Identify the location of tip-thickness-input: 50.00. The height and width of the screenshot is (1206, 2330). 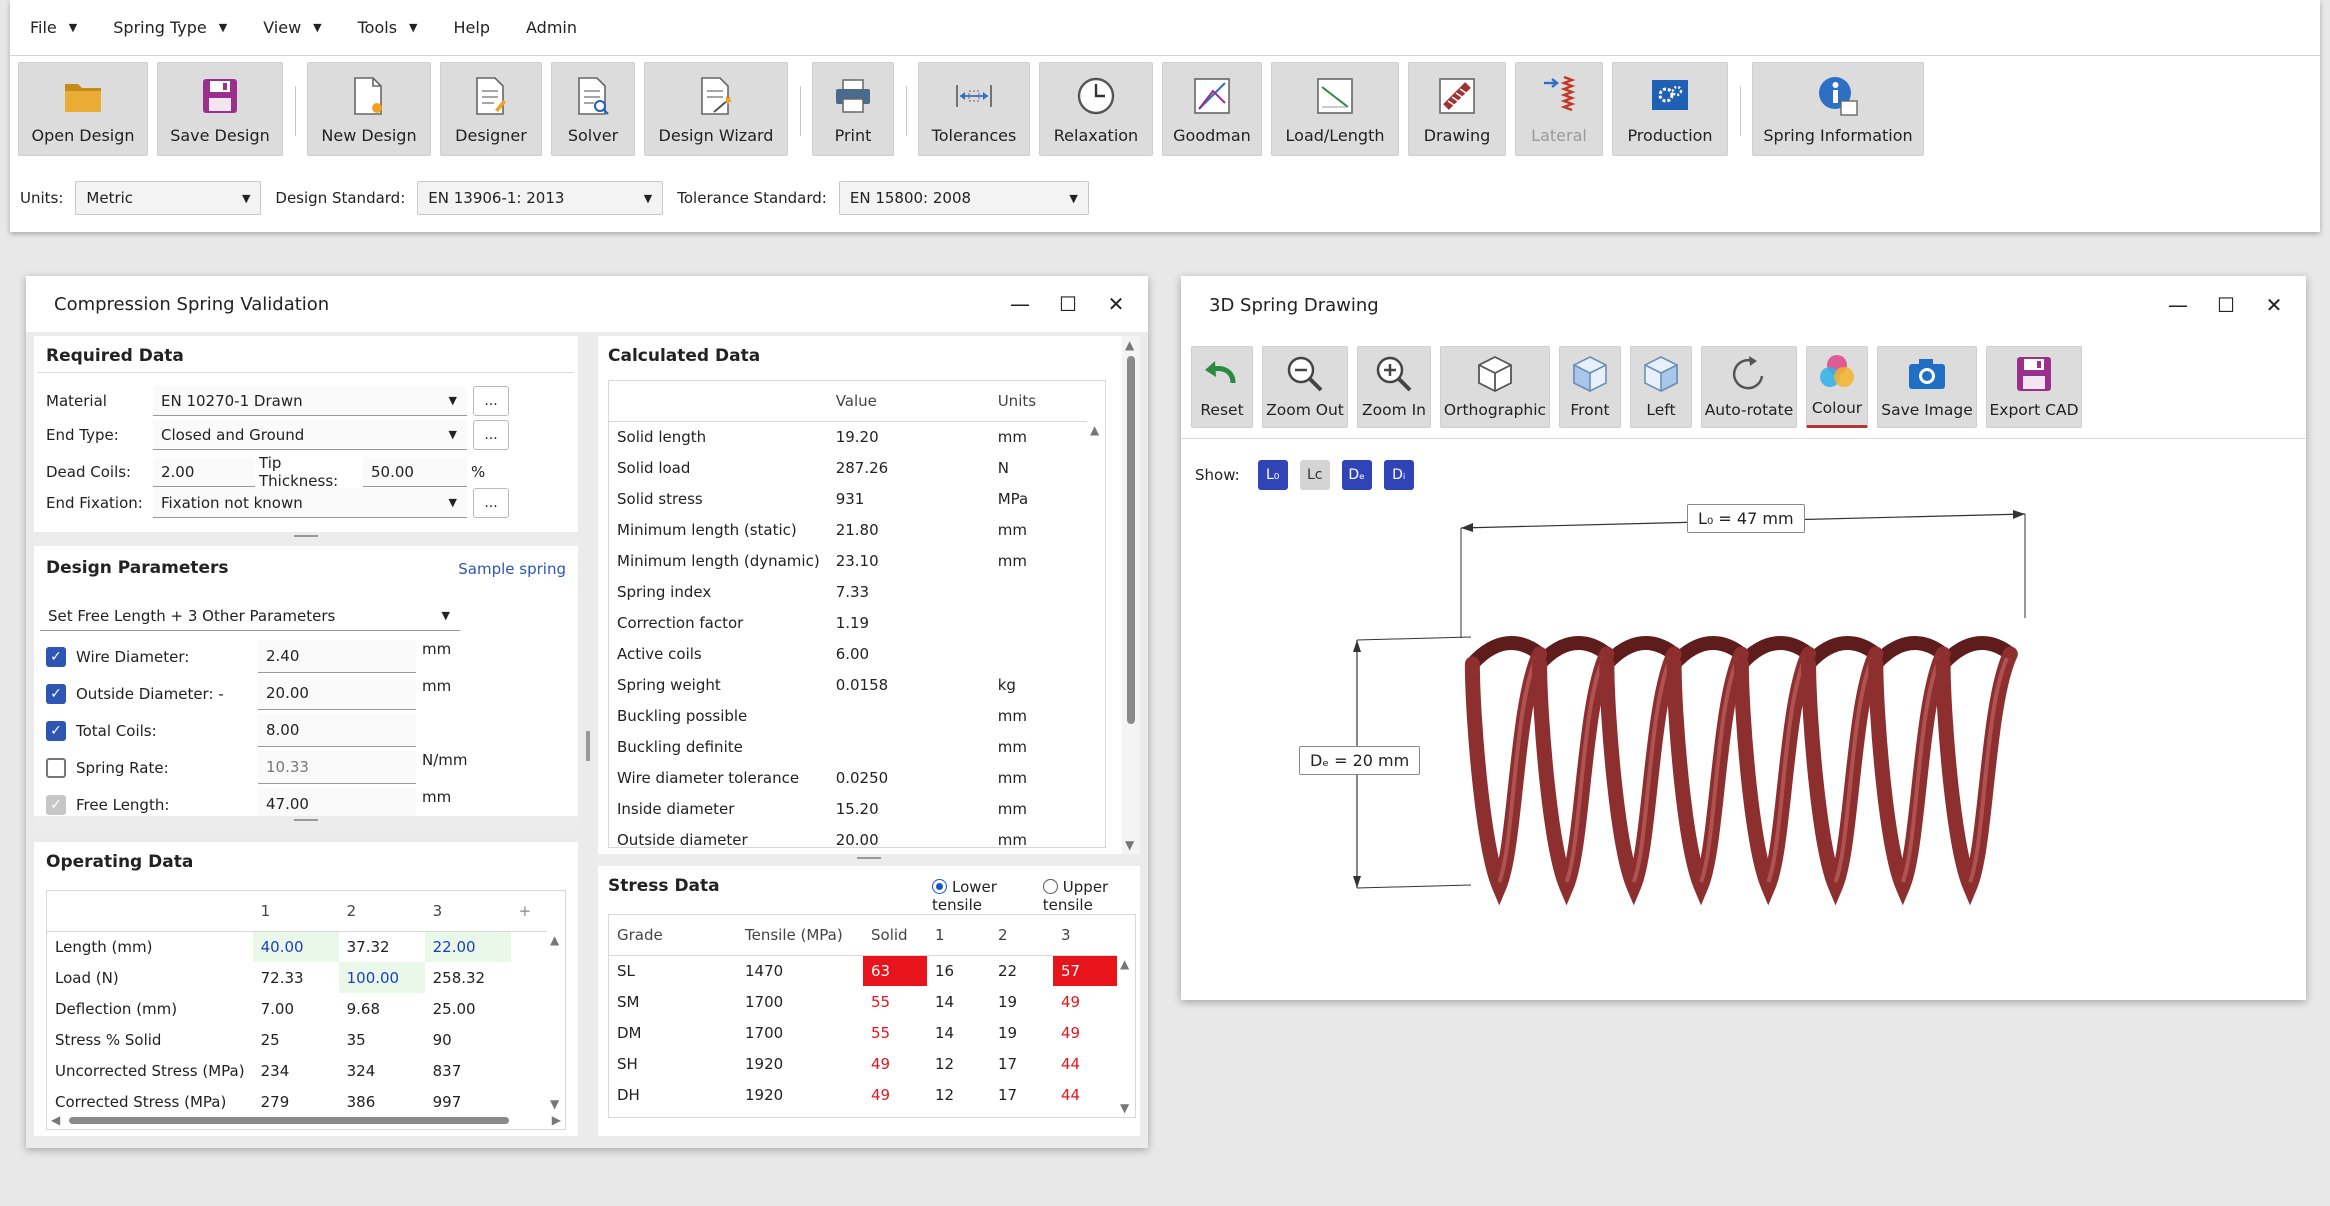
(415, 472).